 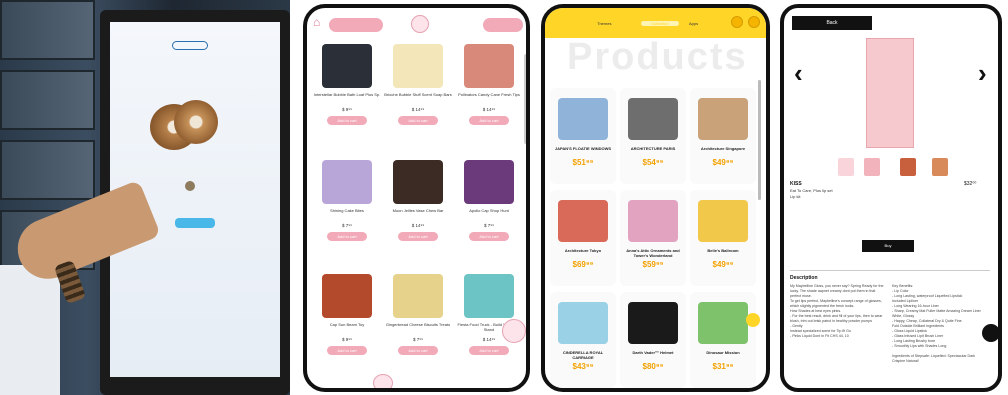 What do you see at coordinates (418, 94) in the screenshot?
I see `product-name: Brioche Bubble Stuff Scent Soap Bars` at bounding box center [418, 94].